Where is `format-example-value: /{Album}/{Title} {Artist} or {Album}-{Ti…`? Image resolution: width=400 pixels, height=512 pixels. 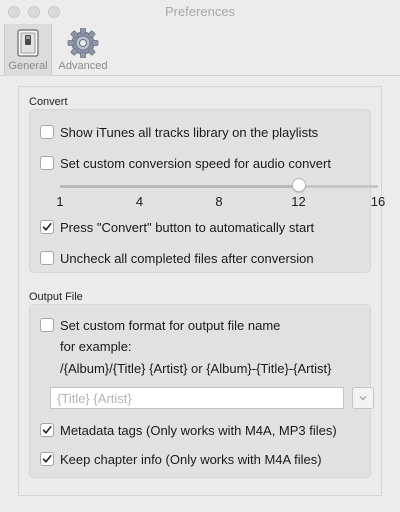
format-example-value: /{Album}/{Title} {Artist} or {Album}-{Ti… is located at coordinates (196, 368).